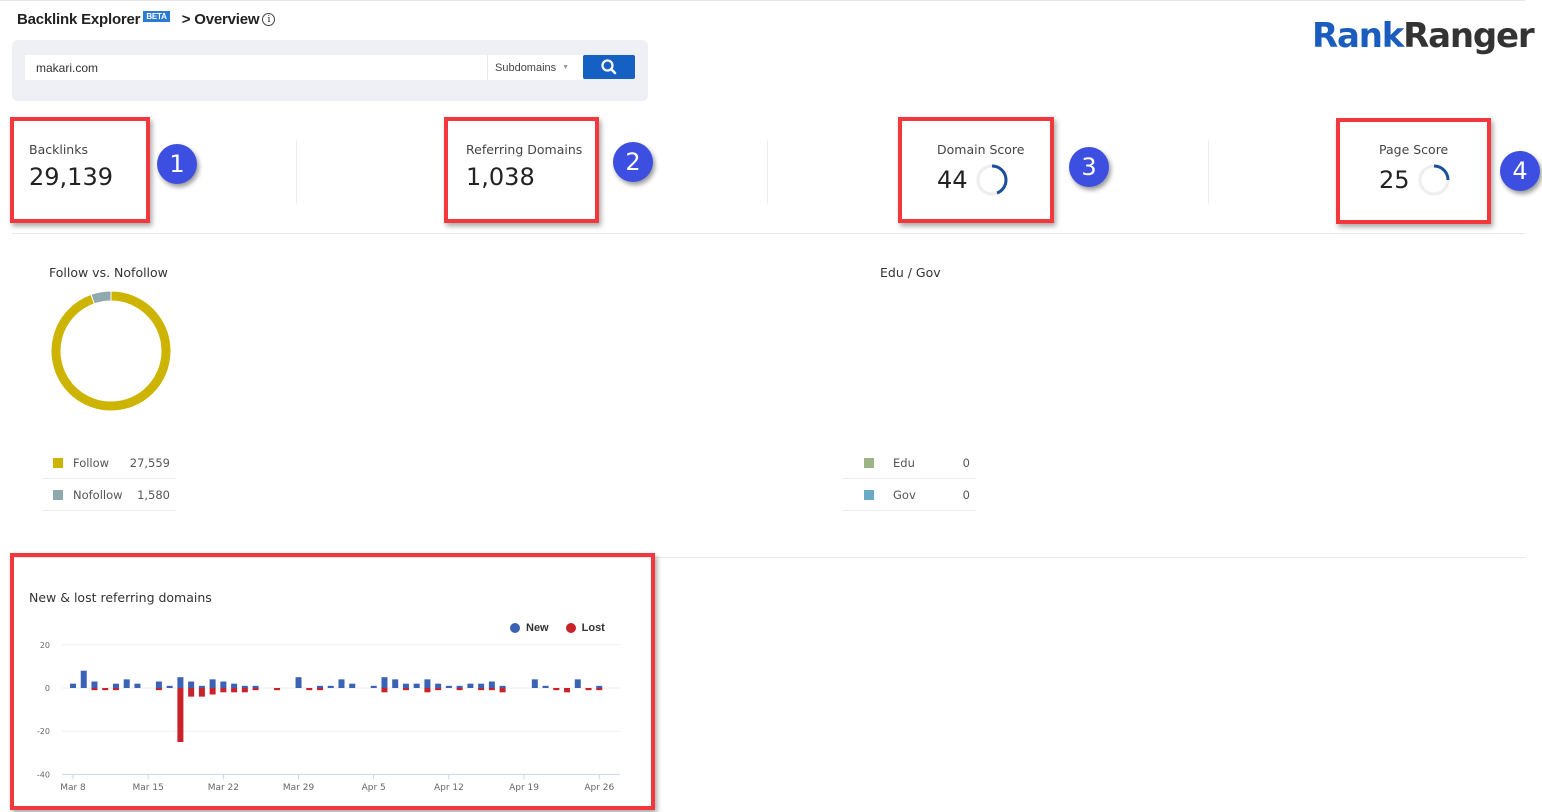 This screenshot has height=812, width=1542. Describe the element at coordinates (1358, 36) in the screenshot. I see `logo-rank: Rank` at that location.